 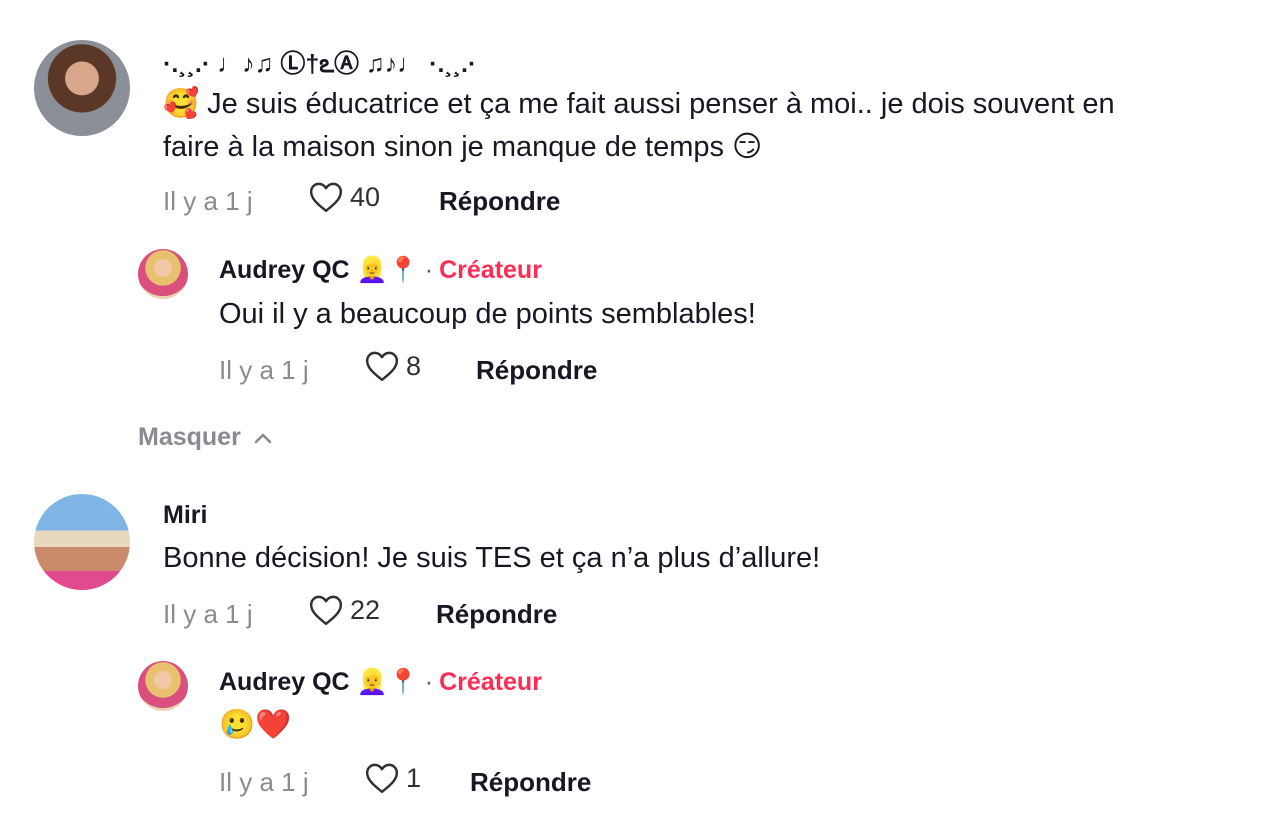 What do you see at coordinates (263, 438) in the screenshot?
I see `chevron-up-icon` at bounding box center [263, 438].